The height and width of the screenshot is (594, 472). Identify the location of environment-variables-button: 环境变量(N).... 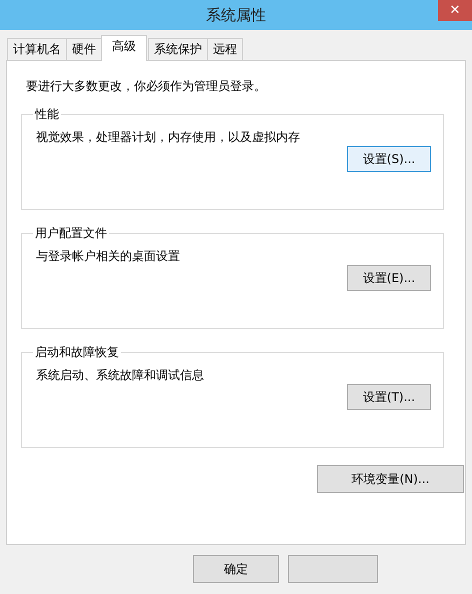
(390, 479).